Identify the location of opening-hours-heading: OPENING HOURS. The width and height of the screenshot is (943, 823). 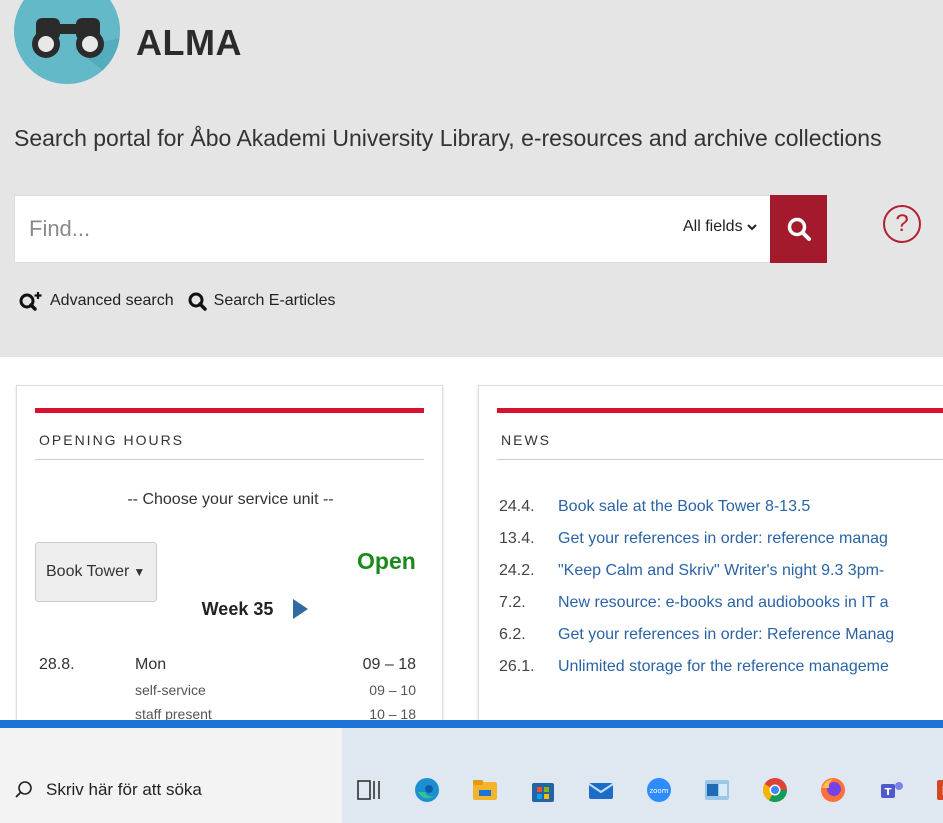
(112, 440).